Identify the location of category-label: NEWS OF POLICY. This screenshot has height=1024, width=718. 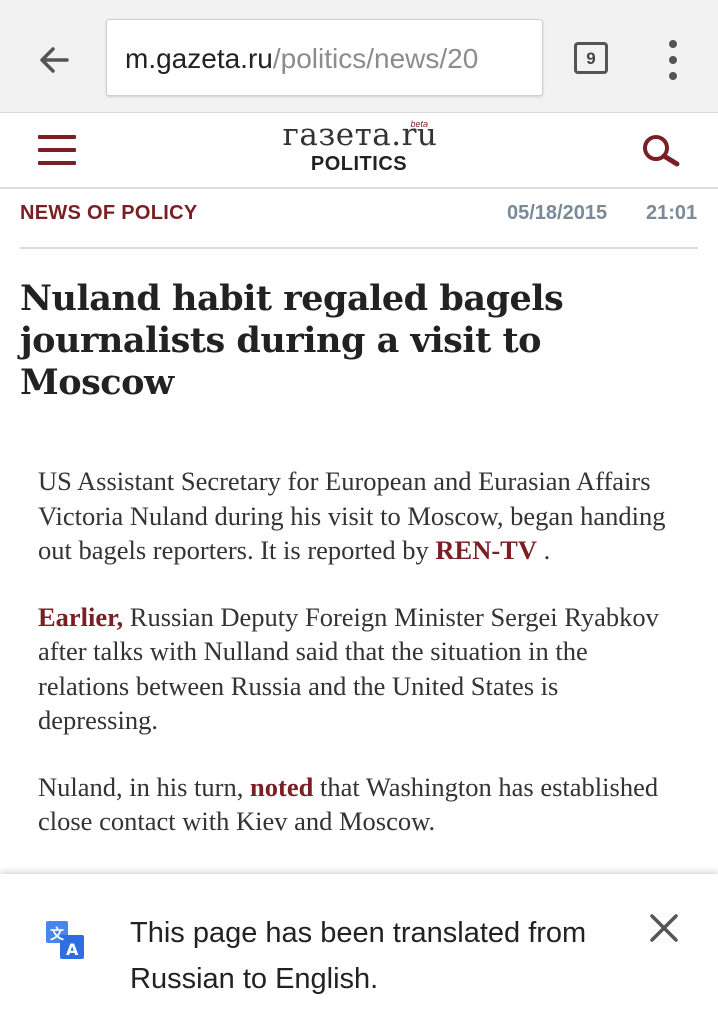
(109, 213).